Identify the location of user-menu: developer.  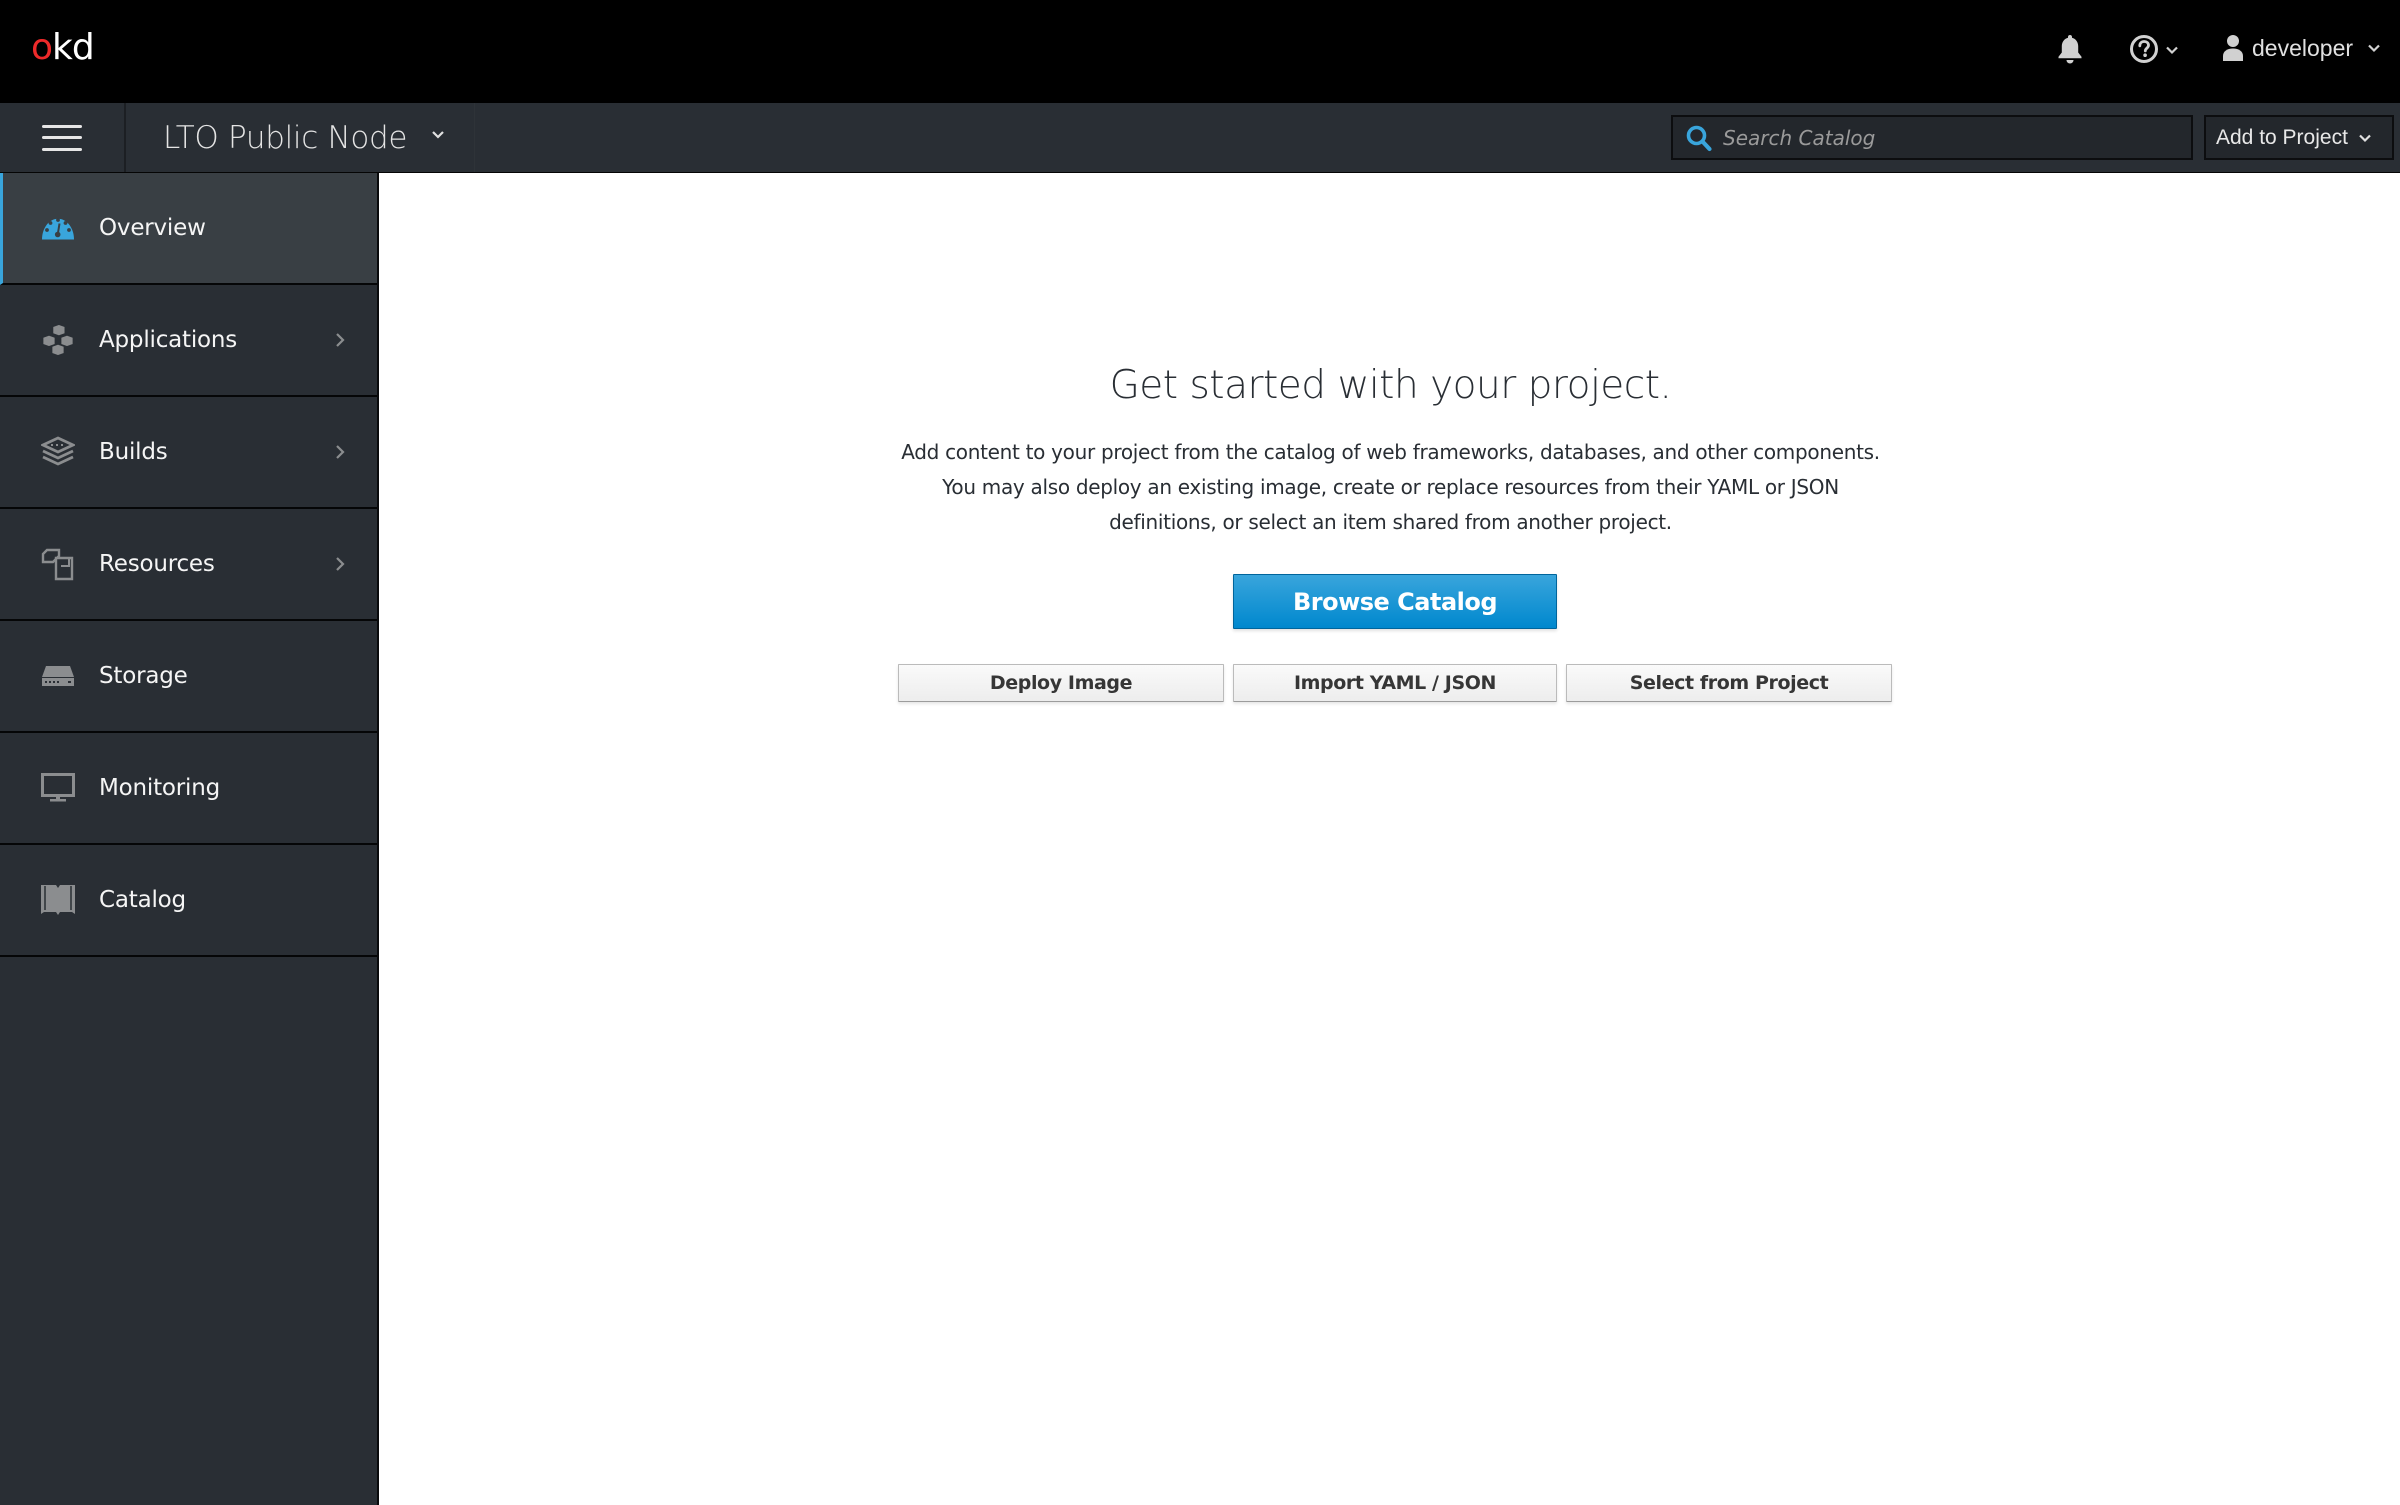
(2301, 48).